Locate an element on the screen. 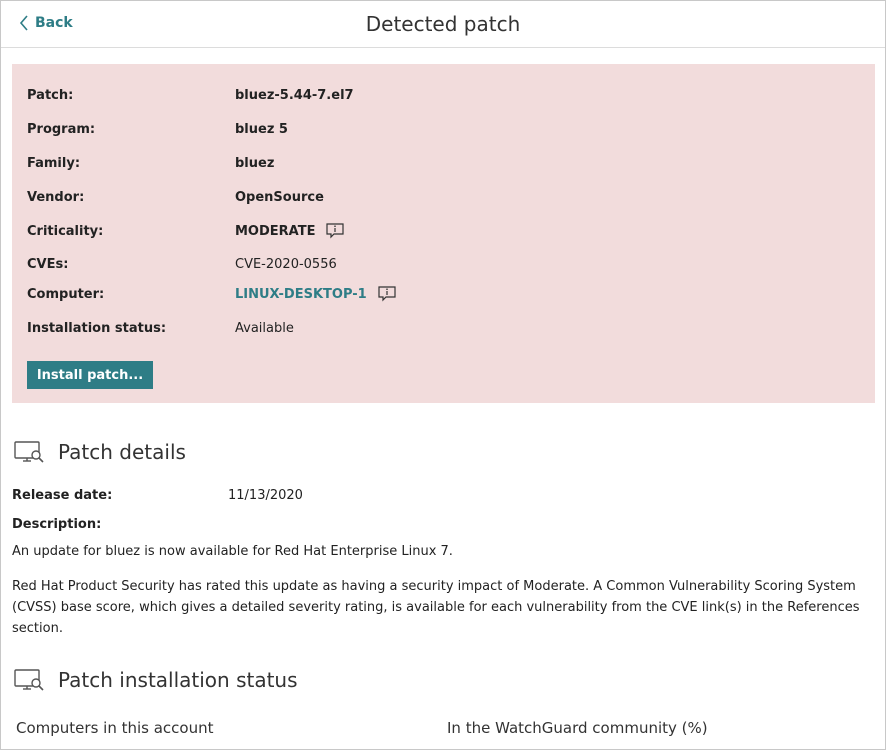 This screenshot has width=886, height=750. criticality-row: Criticality: MODERATE is located at coordinates (186, 231).